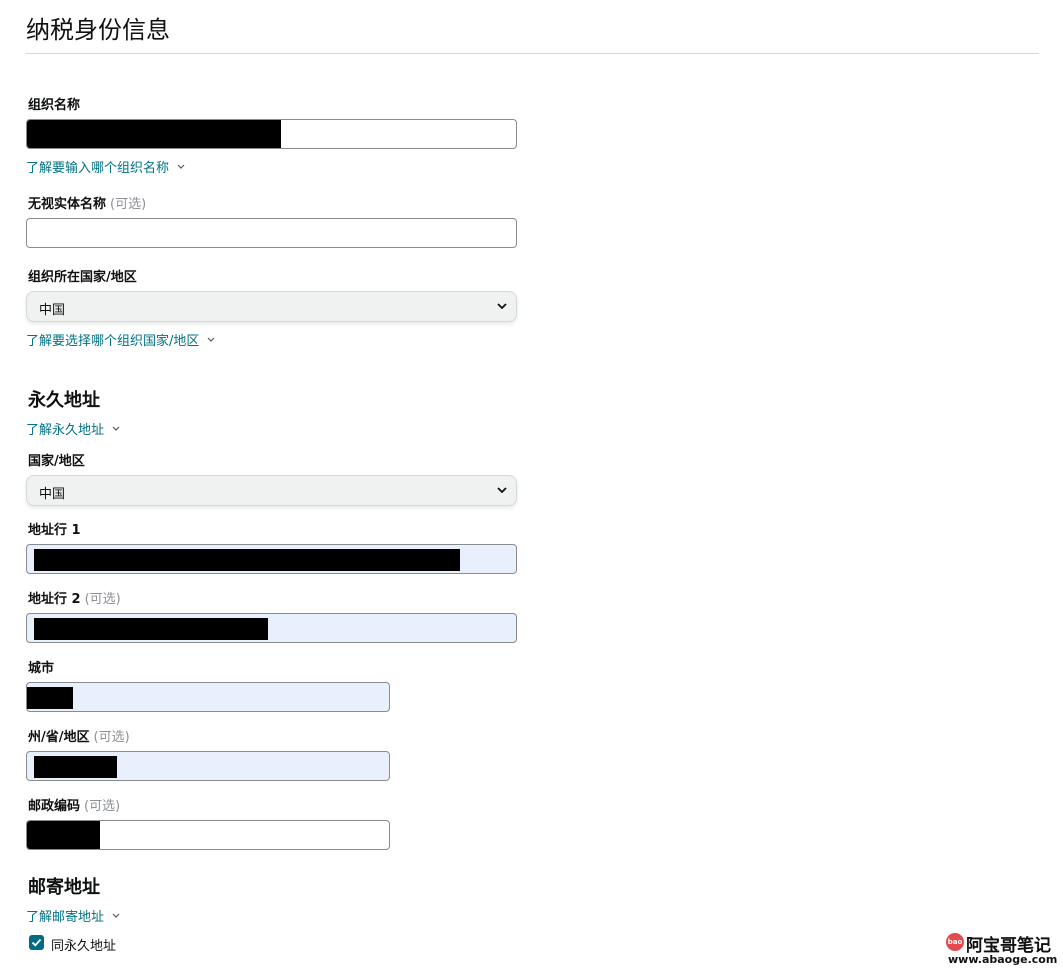 Image resolution: width=1063 pixels, height=972 pixels. I want to click on org-name-input, so click(271, 134).